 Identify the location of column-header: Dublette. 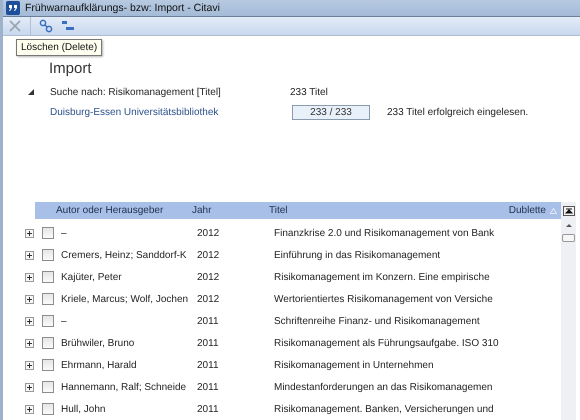
(527, 210).